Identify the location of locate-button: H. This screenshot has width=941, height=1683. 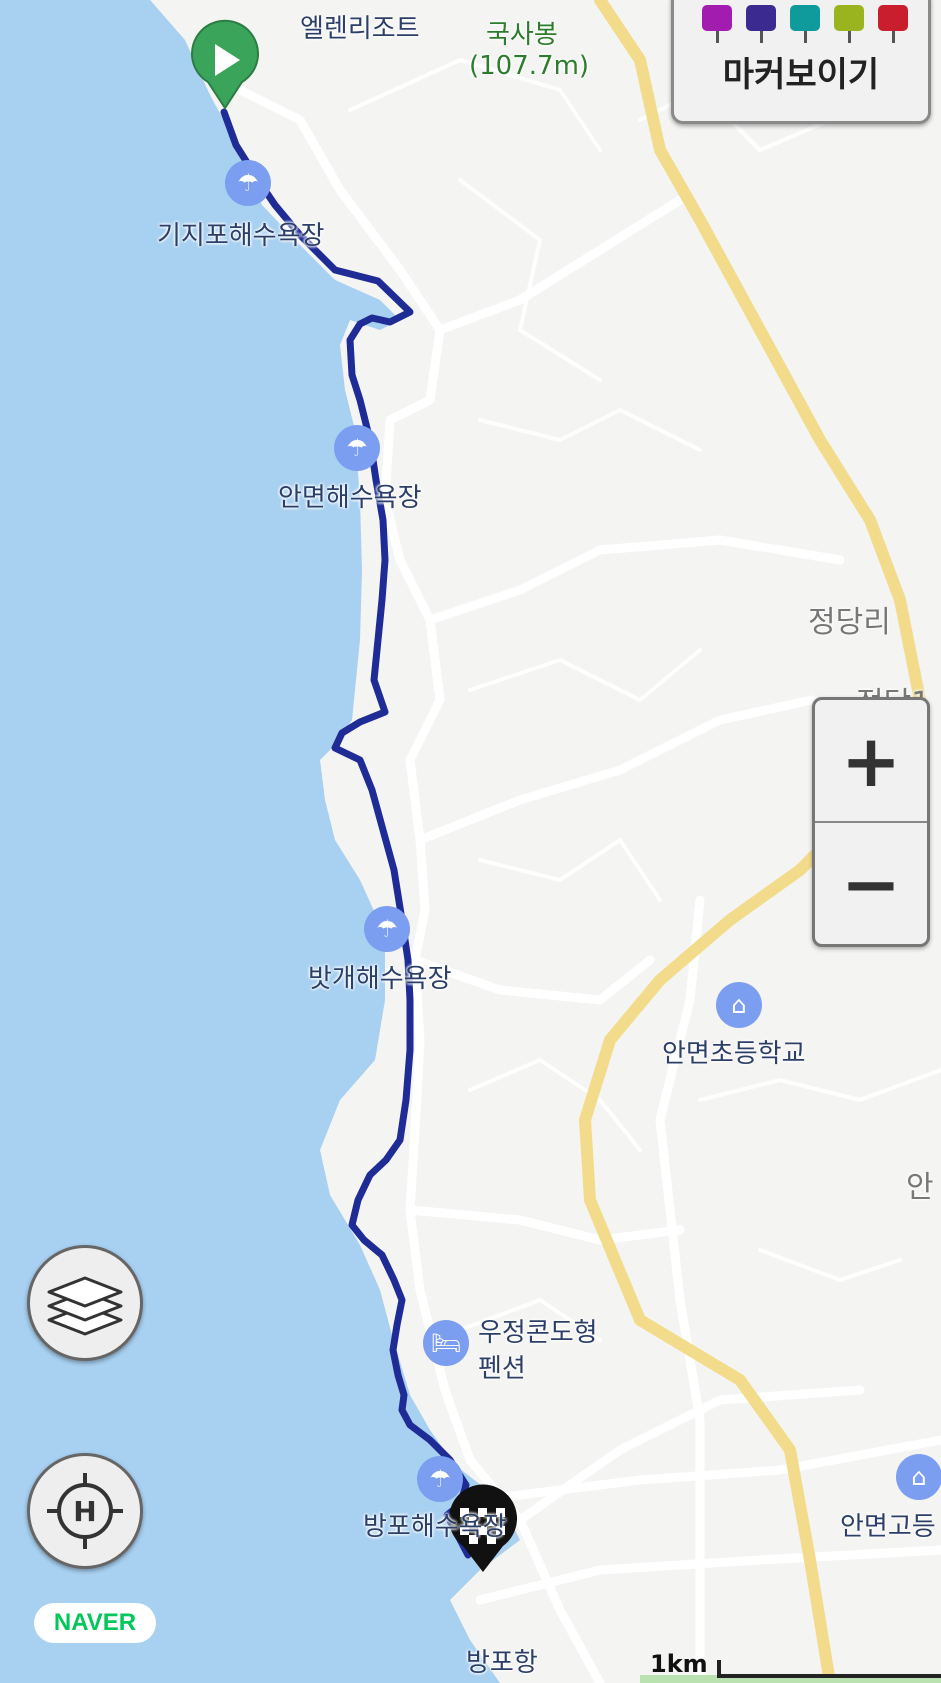
(85, 1511).